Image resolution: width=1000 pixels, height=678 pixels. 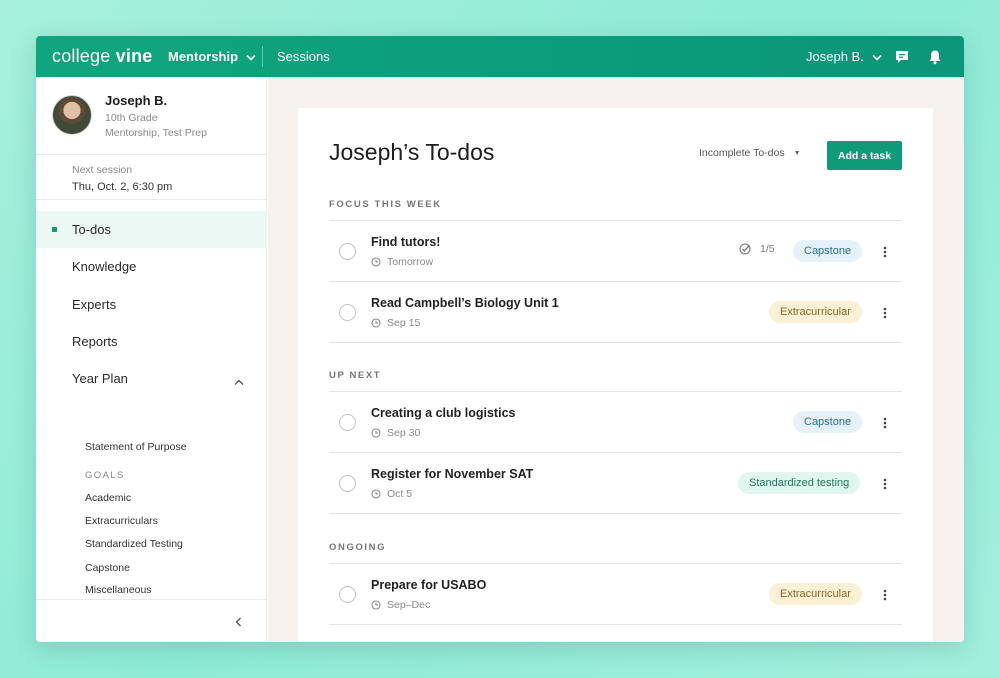 I want to click on todo-due: Sep–Dec, so click(x=400, y=605).